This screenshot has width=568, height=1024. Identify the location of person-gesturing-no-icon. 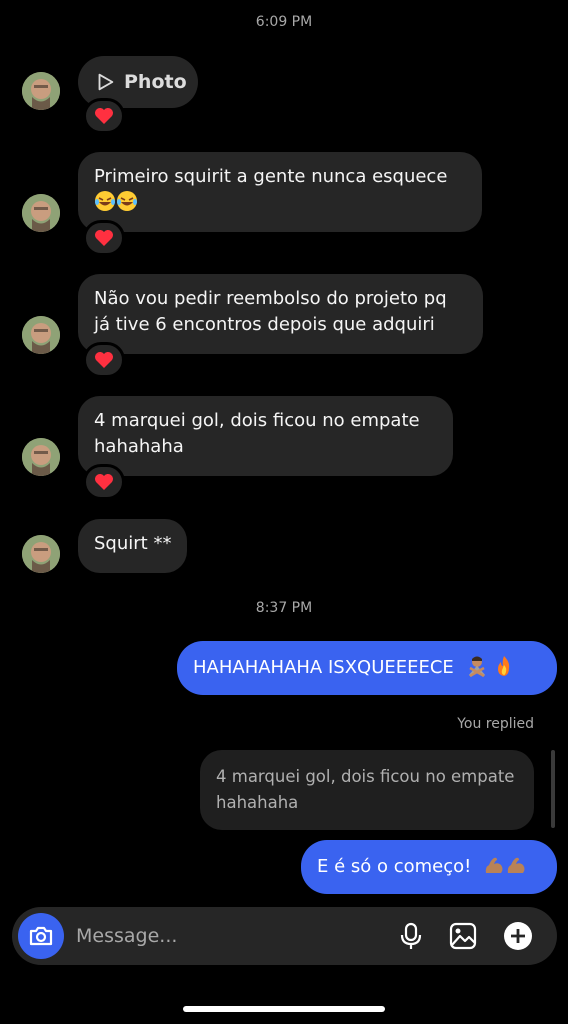
(476, 666).